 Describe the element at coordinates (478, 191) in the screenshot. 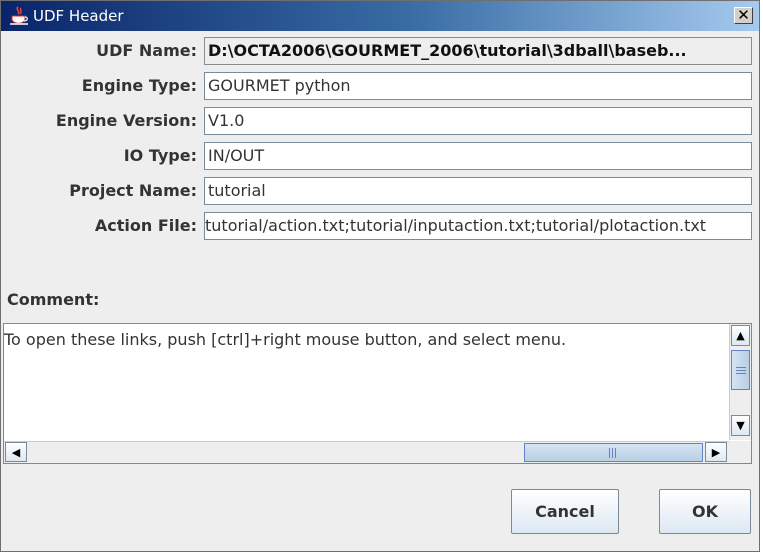

I see `project-name-field: tutorial` at that location.